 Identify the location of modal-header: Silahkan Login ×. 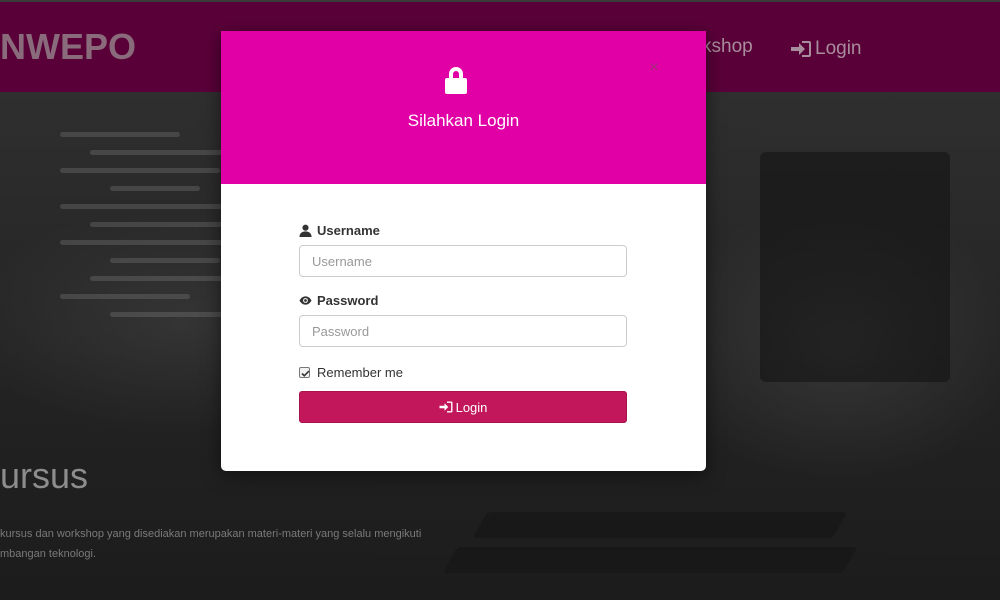
(463, 107).